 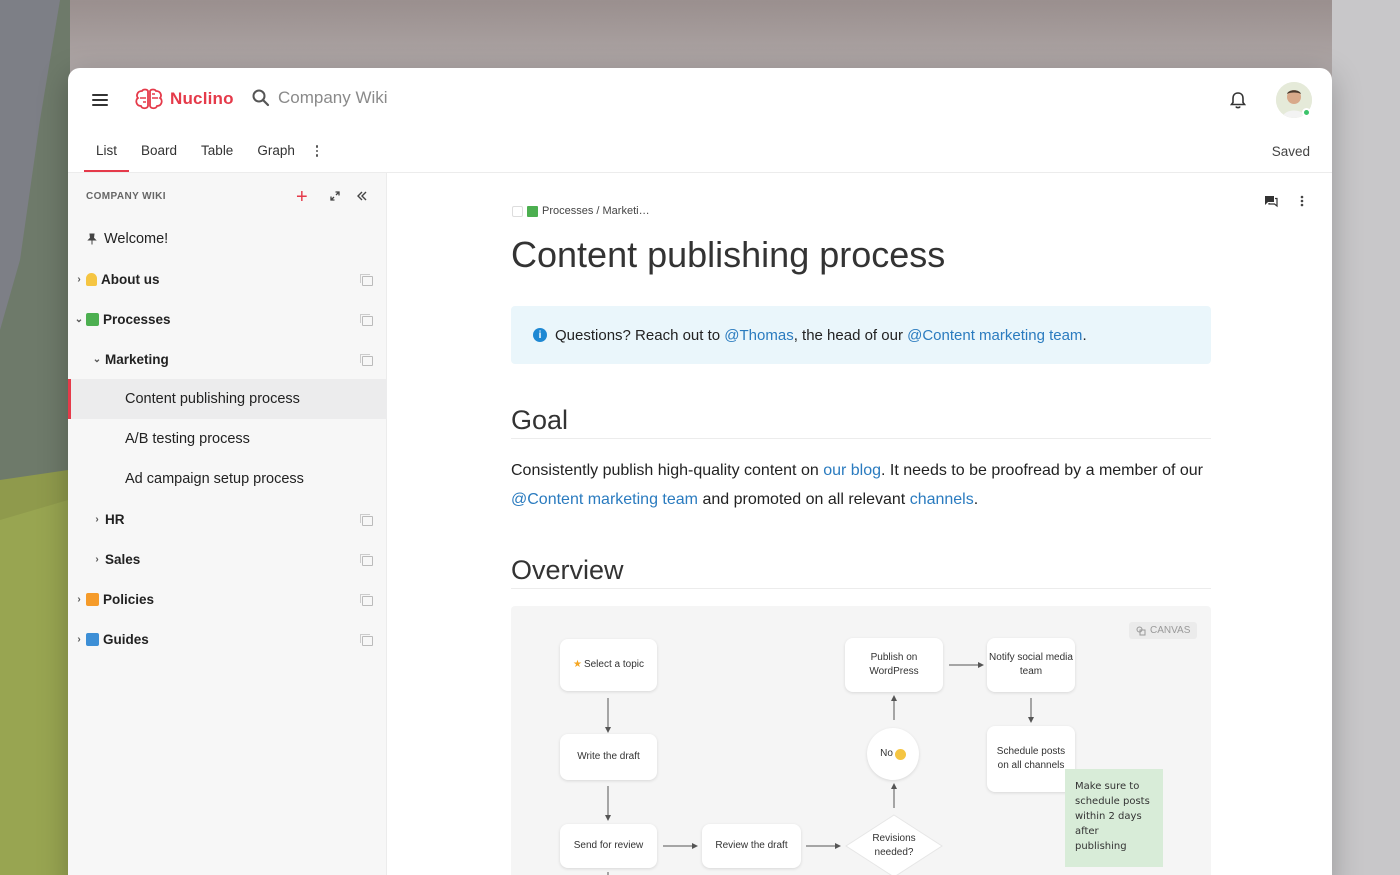 I want to click on sidebar-item-hr: › HR, so click(x=227, y=519).